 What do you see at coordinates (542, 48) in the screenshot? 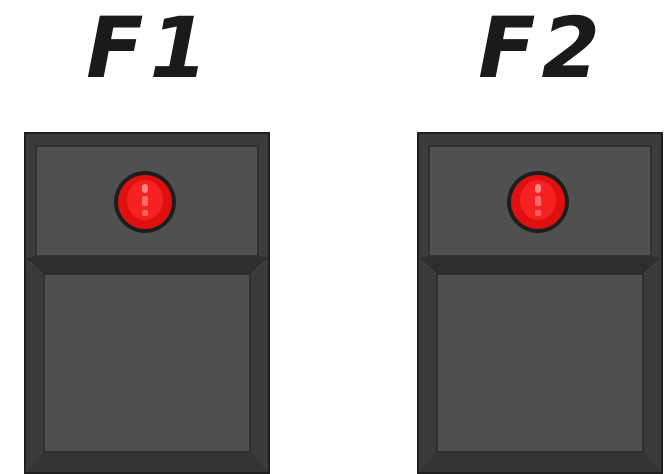
I see `switch-label-f2: F2` at bounding box center [542, 48].